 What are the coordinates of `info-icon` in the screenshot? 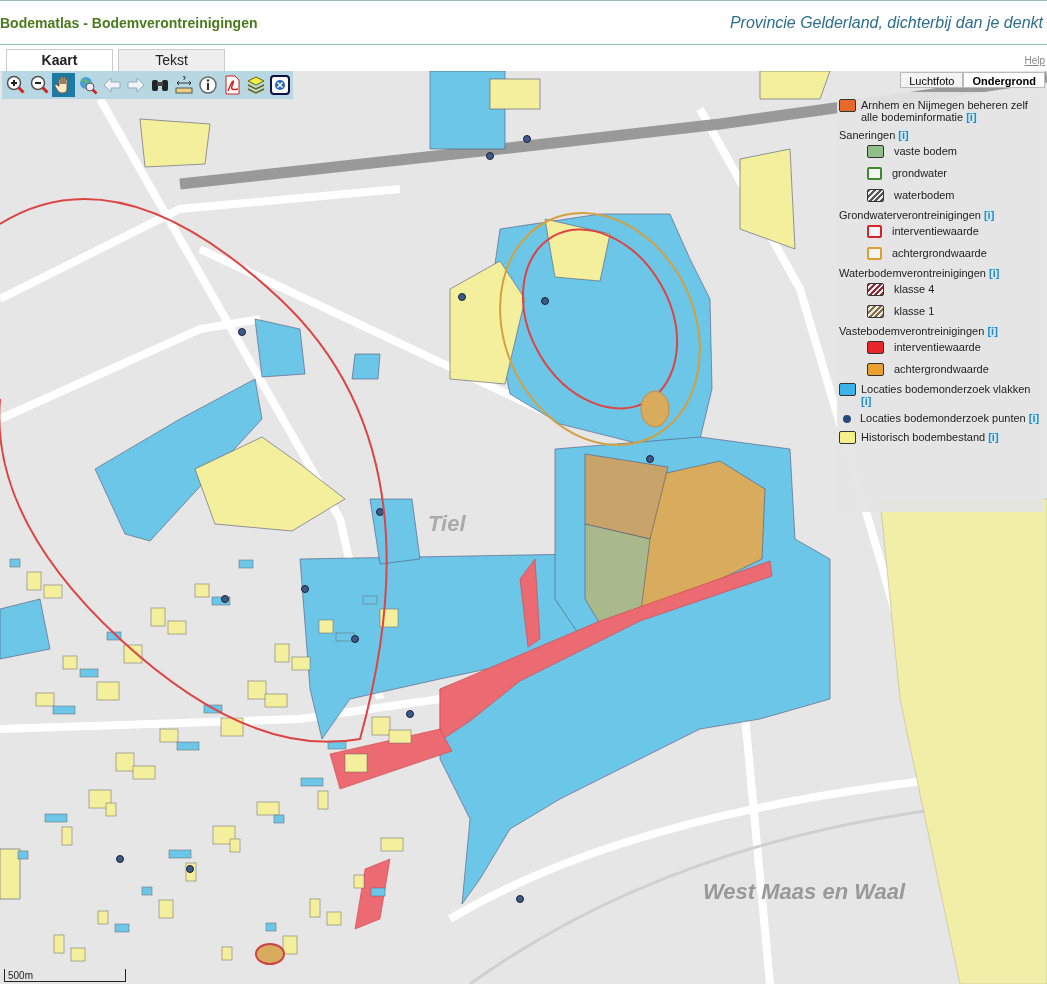 It's located at (207, 85).